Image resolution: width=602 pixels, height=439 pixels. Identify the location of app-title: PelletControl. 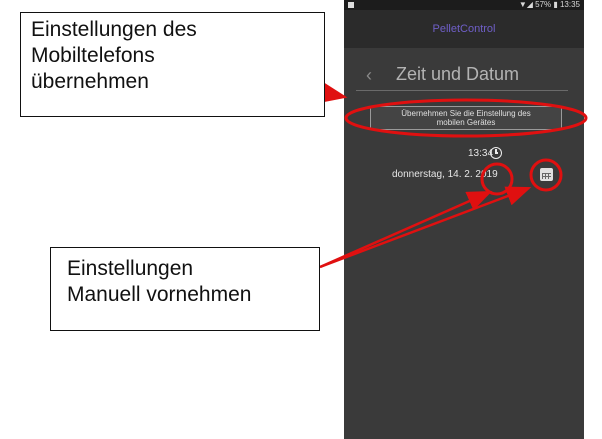
(464, 29).